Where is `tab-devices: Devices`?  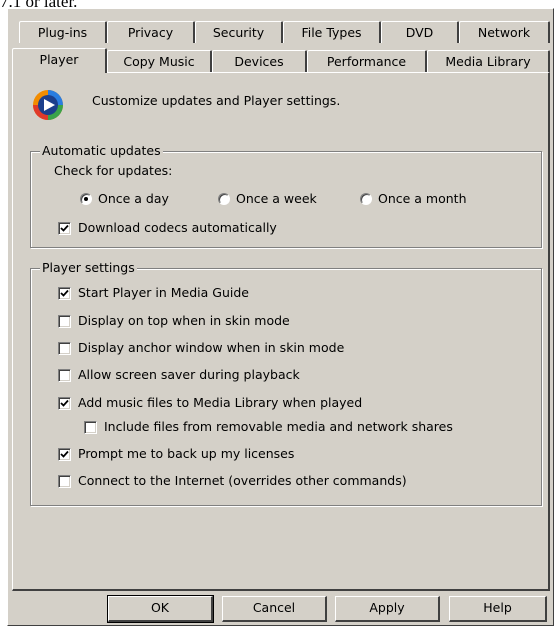 tab-devices: Devices is located at coordinates (259, 61).